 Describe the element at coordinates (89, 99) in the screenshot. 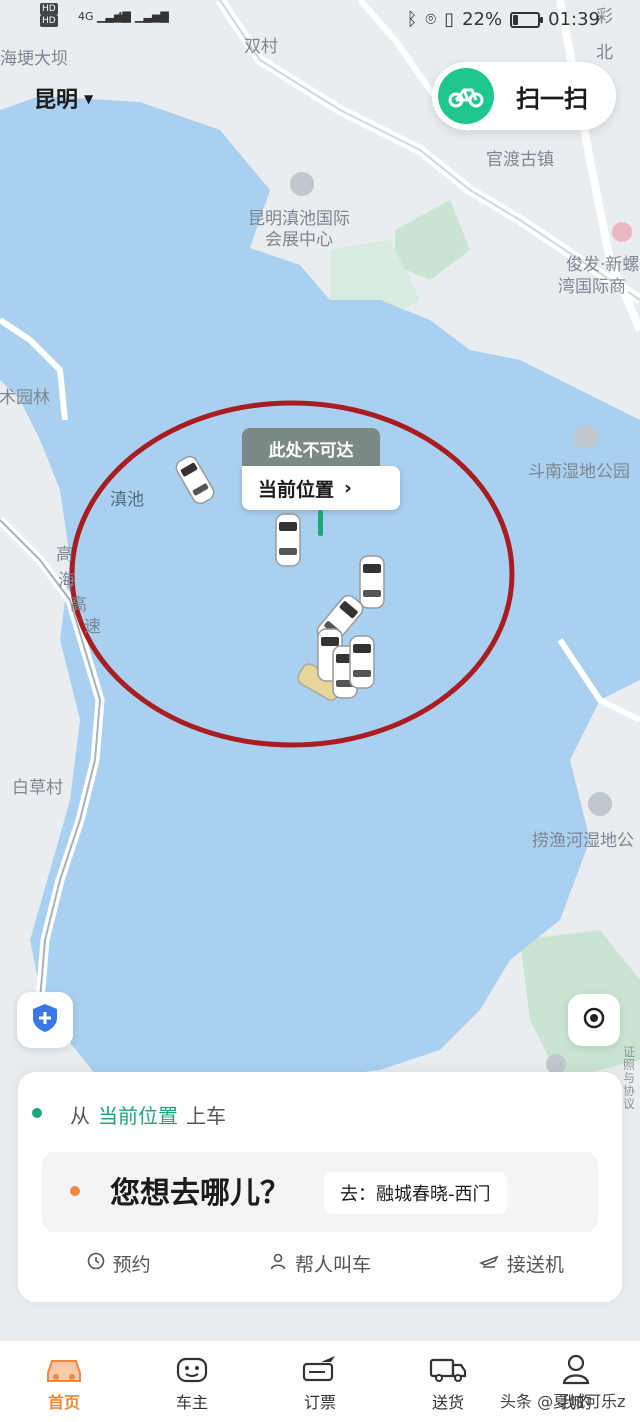

I see `chevron-down-icon: ▼` at that location.